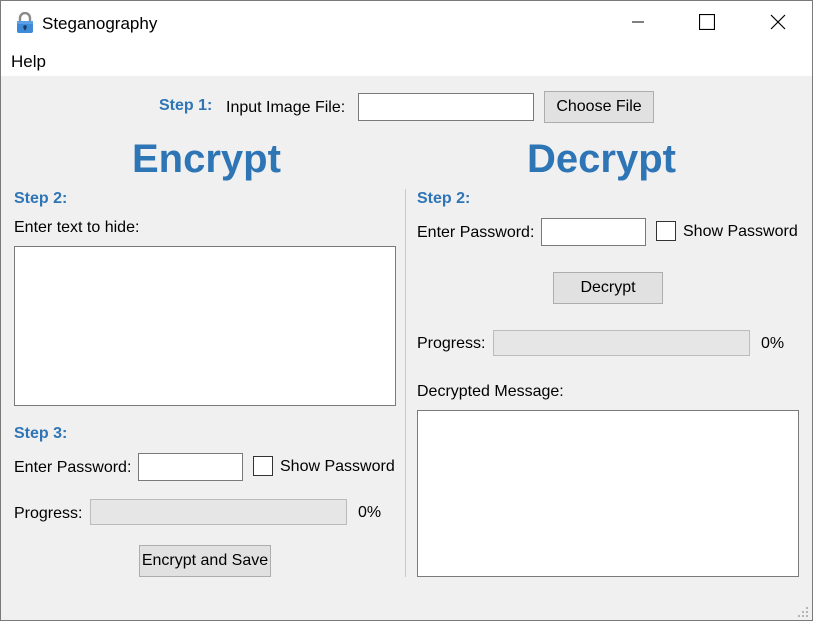  What do you see at coordinates (773, 343) in the screenshot?
I see `decrypt-progress-percent: 0%` at bounding box center [773, 343].